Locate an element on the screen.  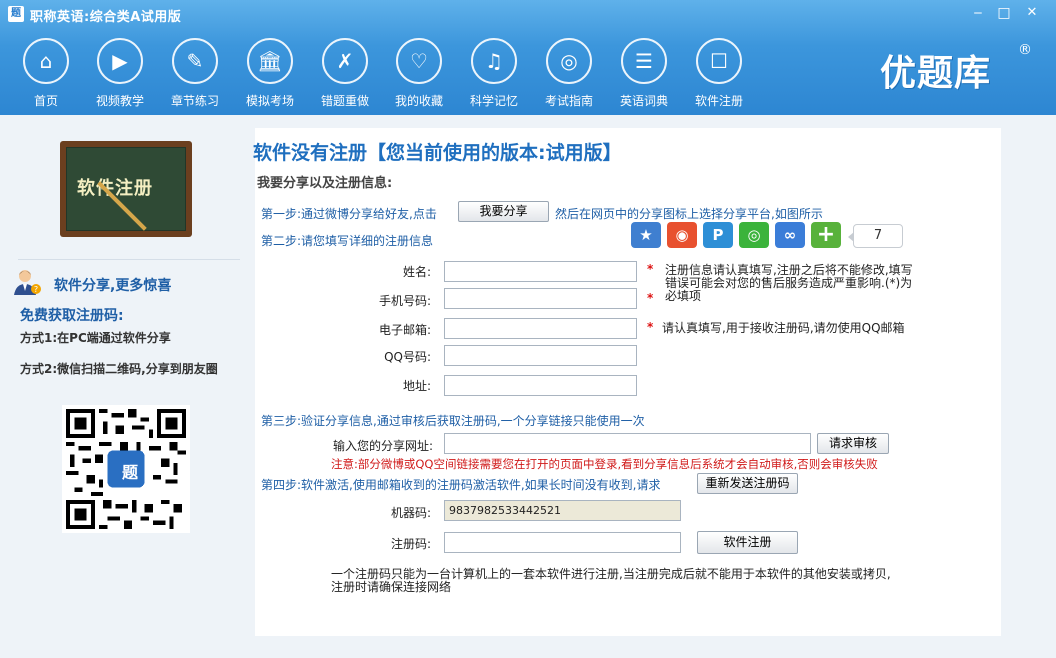
qq-input is located at coordinates (540, 355).